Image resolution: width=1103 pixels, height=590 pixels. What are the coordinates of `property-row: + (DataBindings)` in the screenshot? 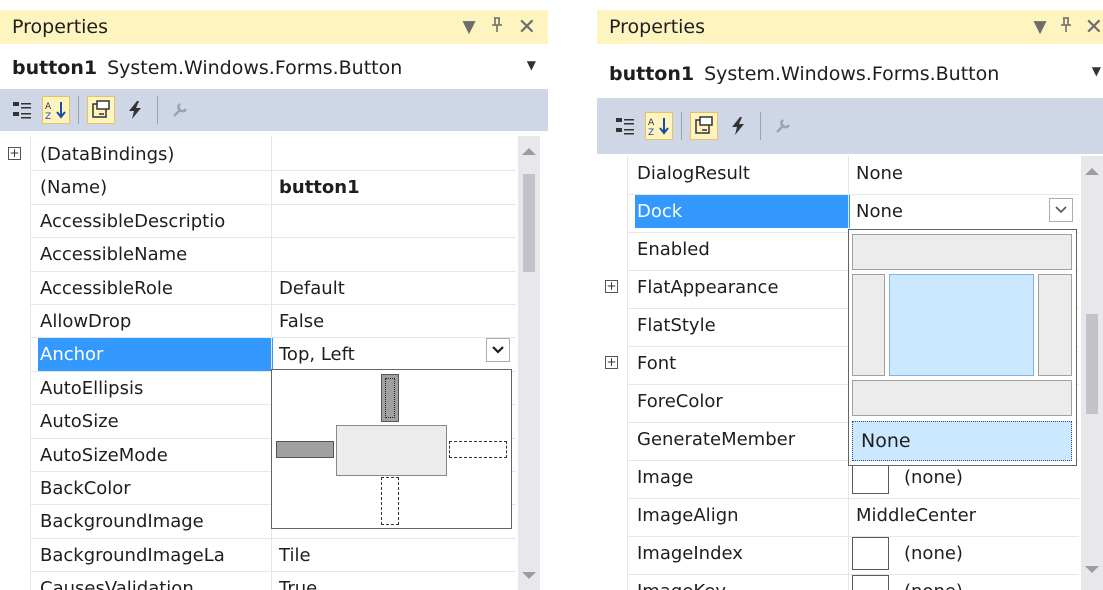 It's located at (258, 154).